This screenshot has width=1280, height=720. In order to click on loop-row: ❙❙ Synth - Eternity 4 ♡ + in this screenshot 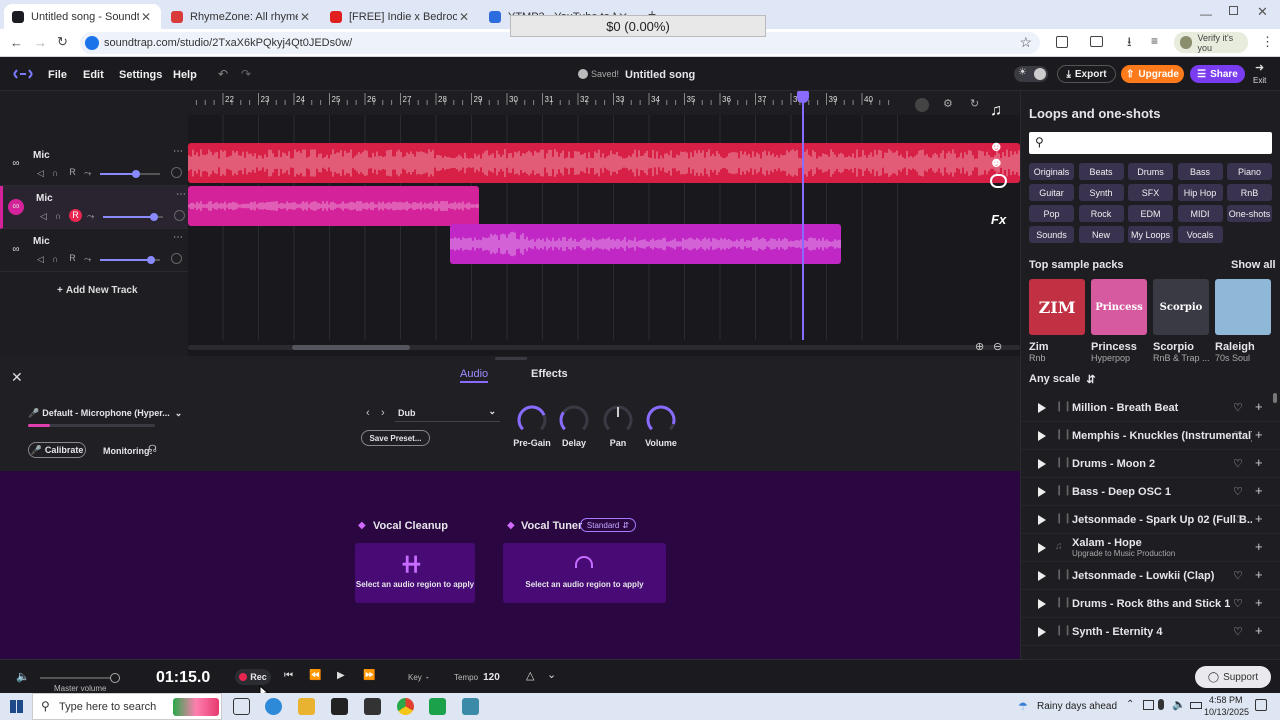, I will do `click(1150, 632)`.